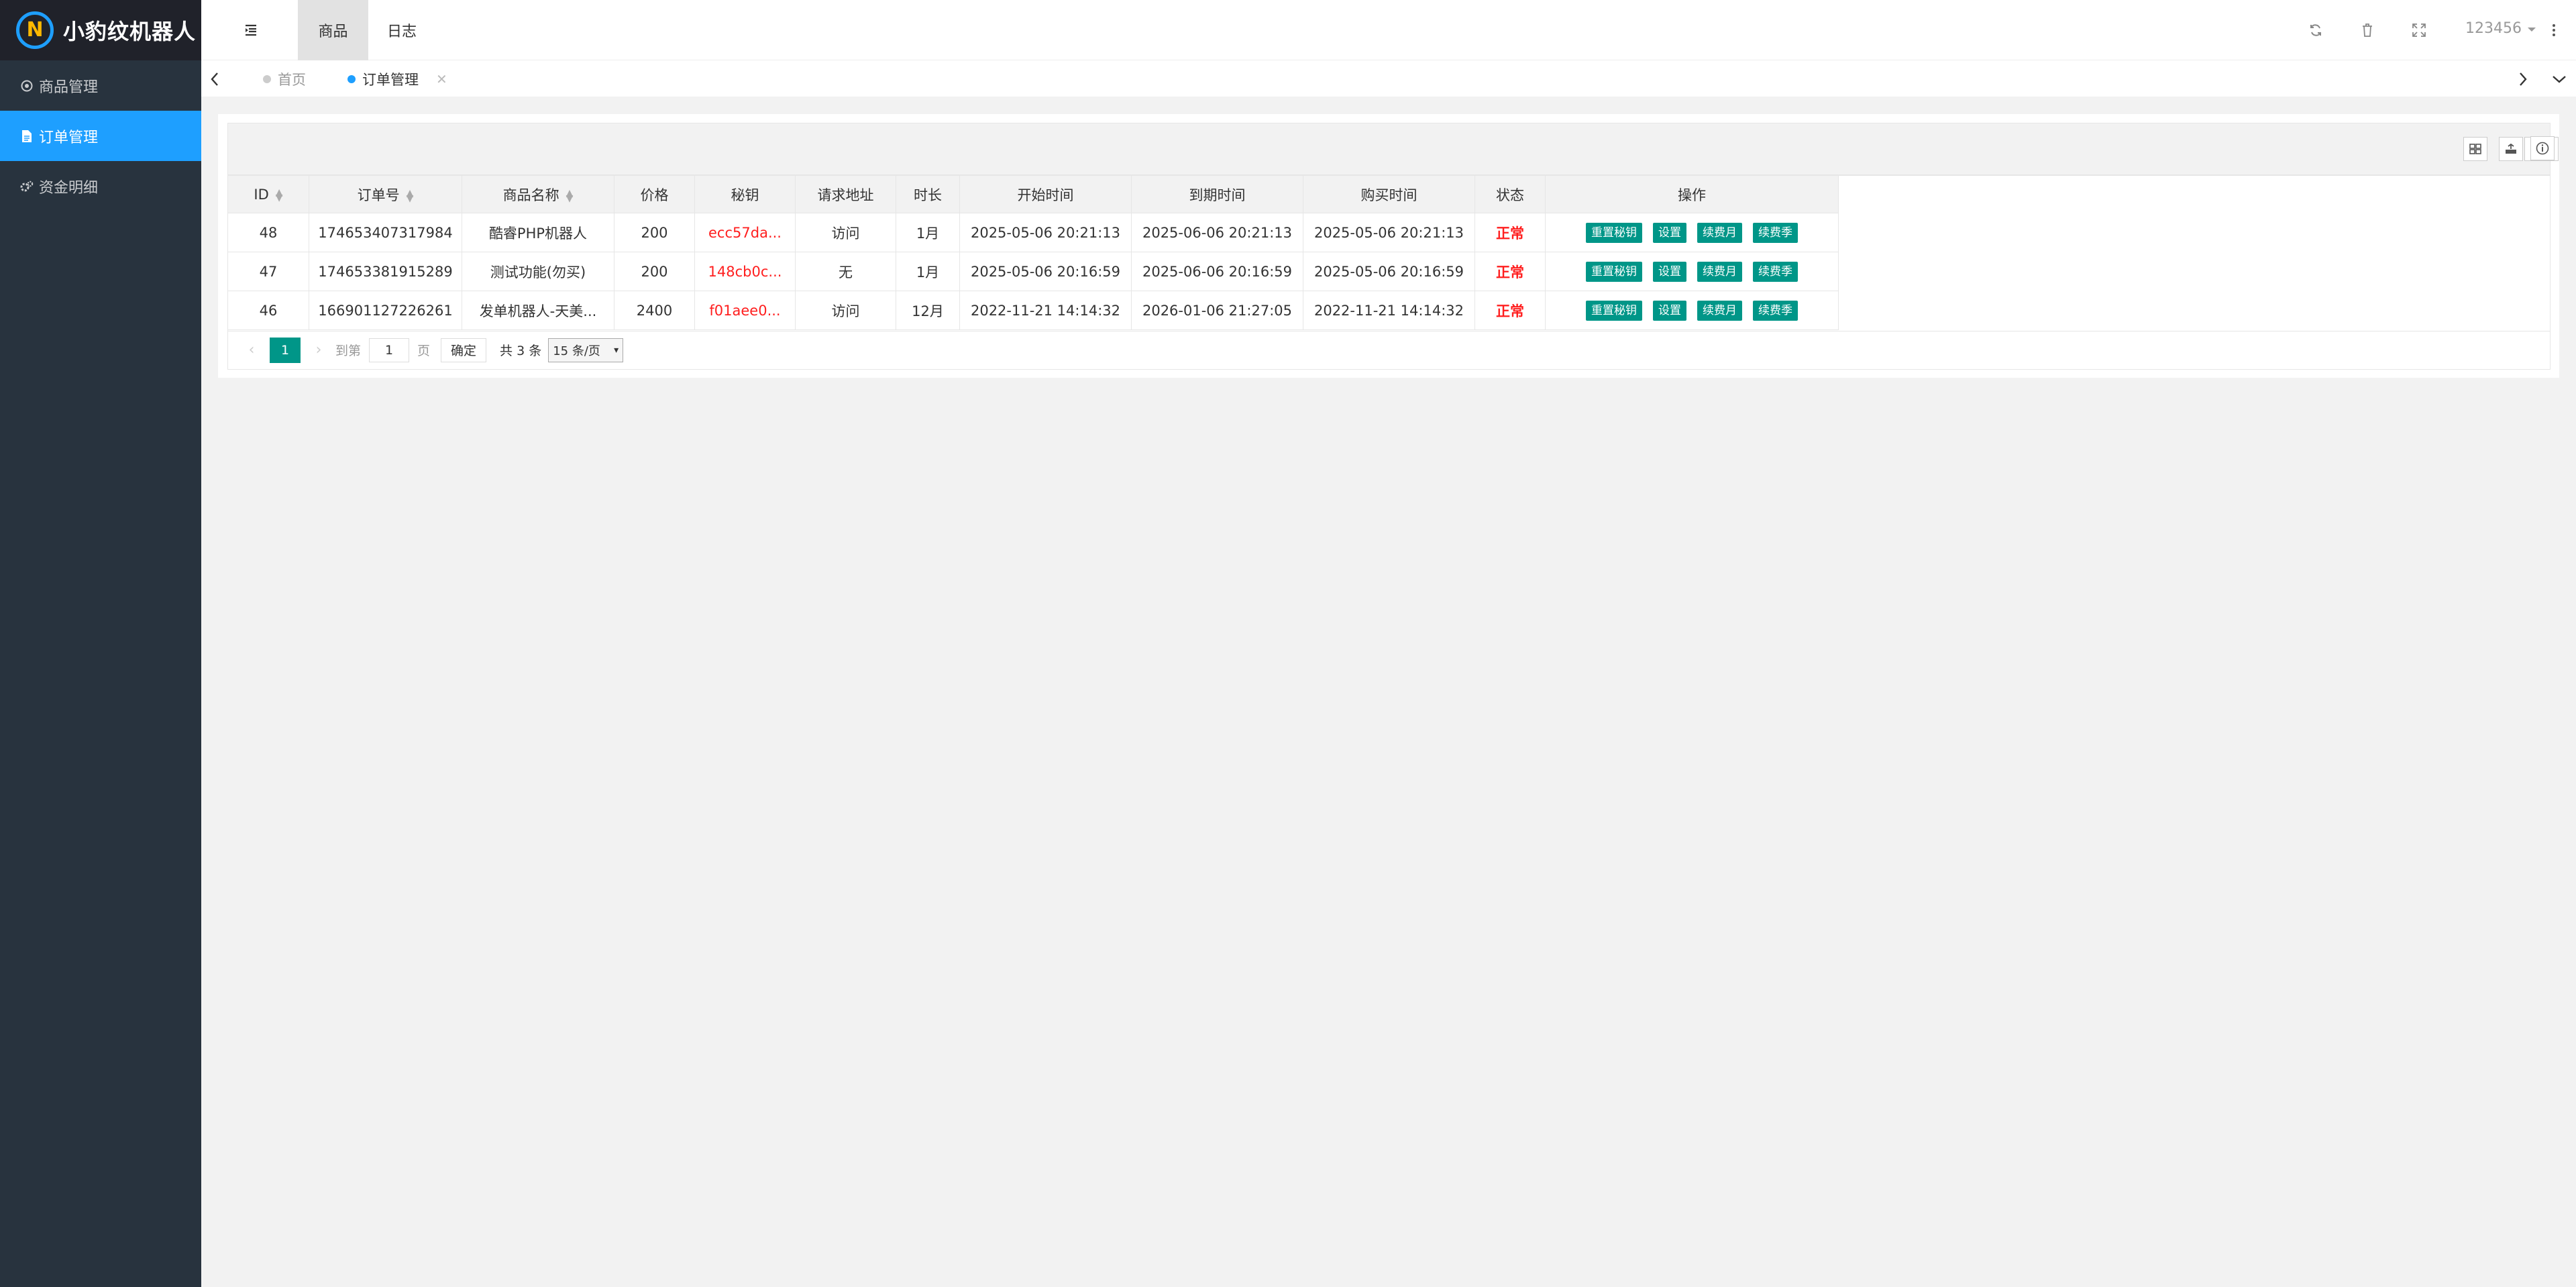 Image resolution: width=2576 pixels, height=1287 pixels. I want to click on sidebar-item-label: 商品管理, so click(69, 87).